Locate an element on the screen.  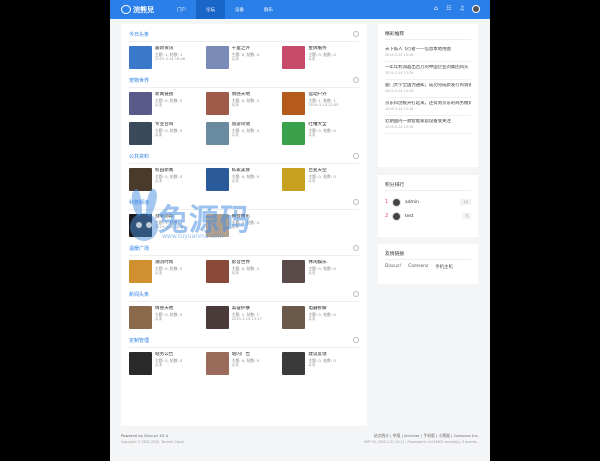
forum-card: 影音世界 主题: 0, 帖数: 0 从未 is located at coordinates (244, 273).